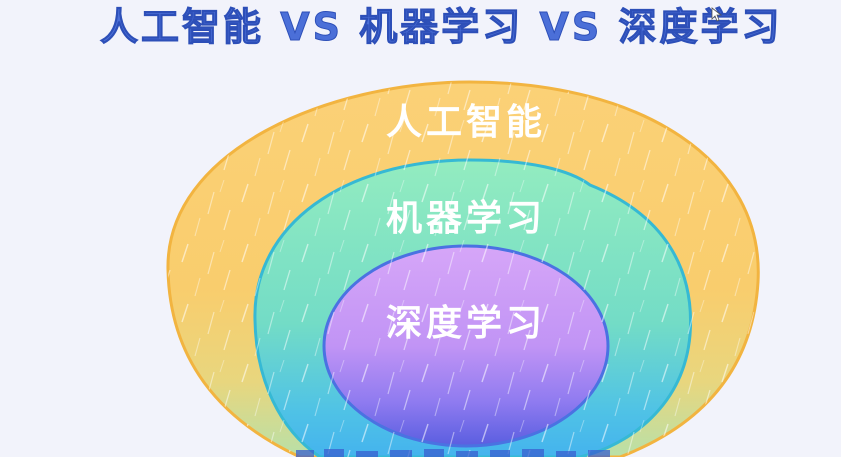 The image size is (841, 457). Describe the element at coordinates (717, 14) in the screenshot. I see `cursor-arrow-icon` at that location.